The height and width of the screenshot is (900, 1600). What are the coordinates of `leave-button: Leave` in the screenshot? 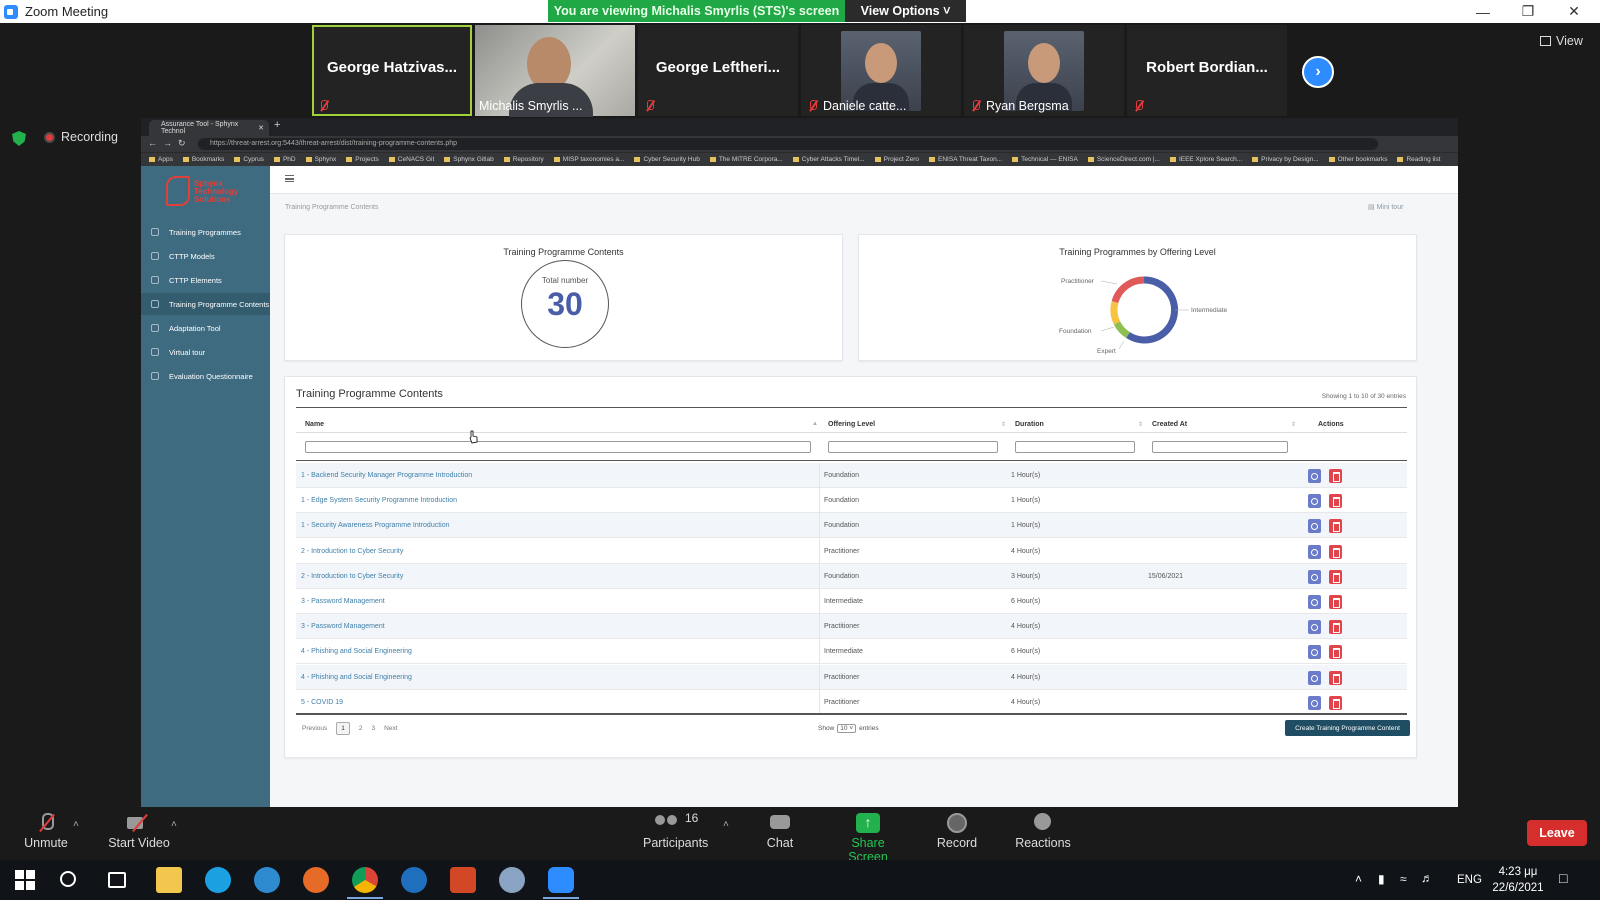 It's located at (1557, 833).